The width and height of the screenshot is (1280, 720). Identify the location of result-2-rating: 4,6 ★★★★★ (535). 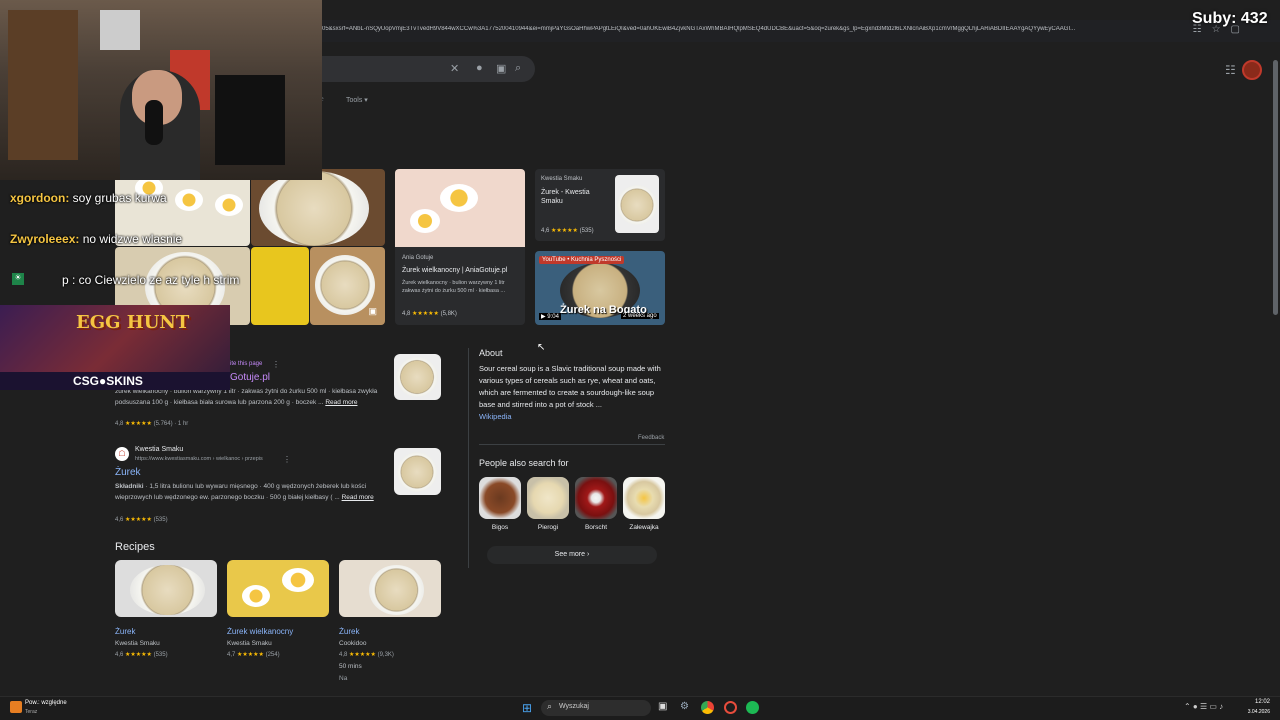
(141, 520).